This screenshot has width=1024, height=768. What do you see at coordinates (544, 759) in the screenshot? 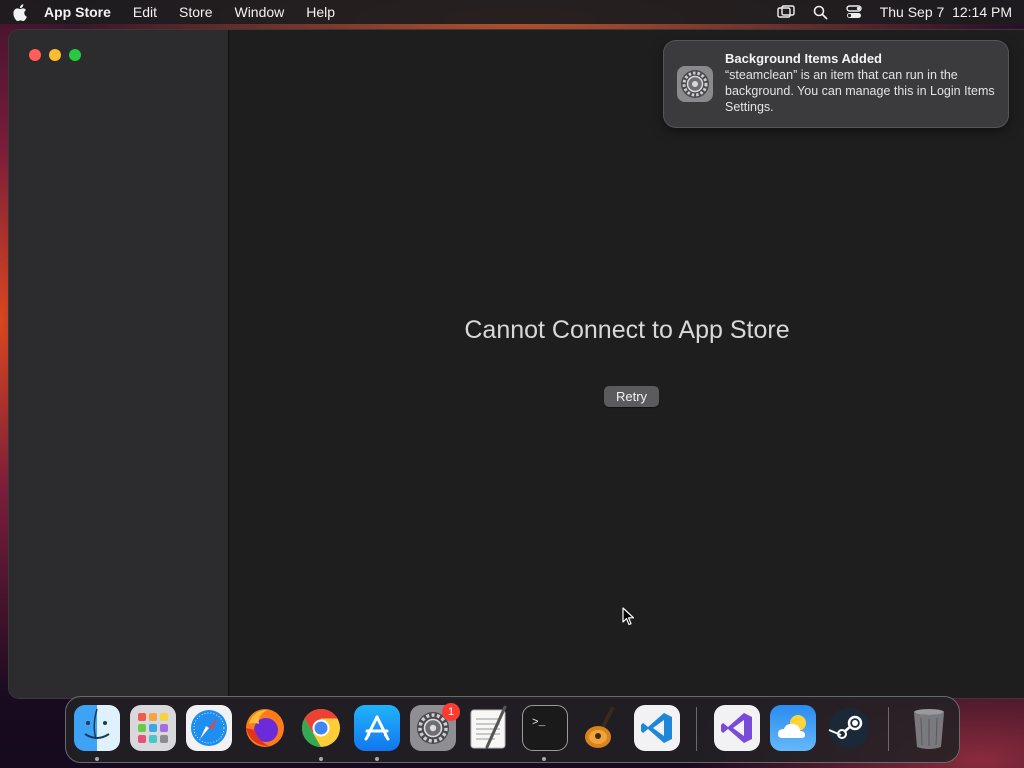
I see `terminal-running-indicator` at bounding box center [544, 759].